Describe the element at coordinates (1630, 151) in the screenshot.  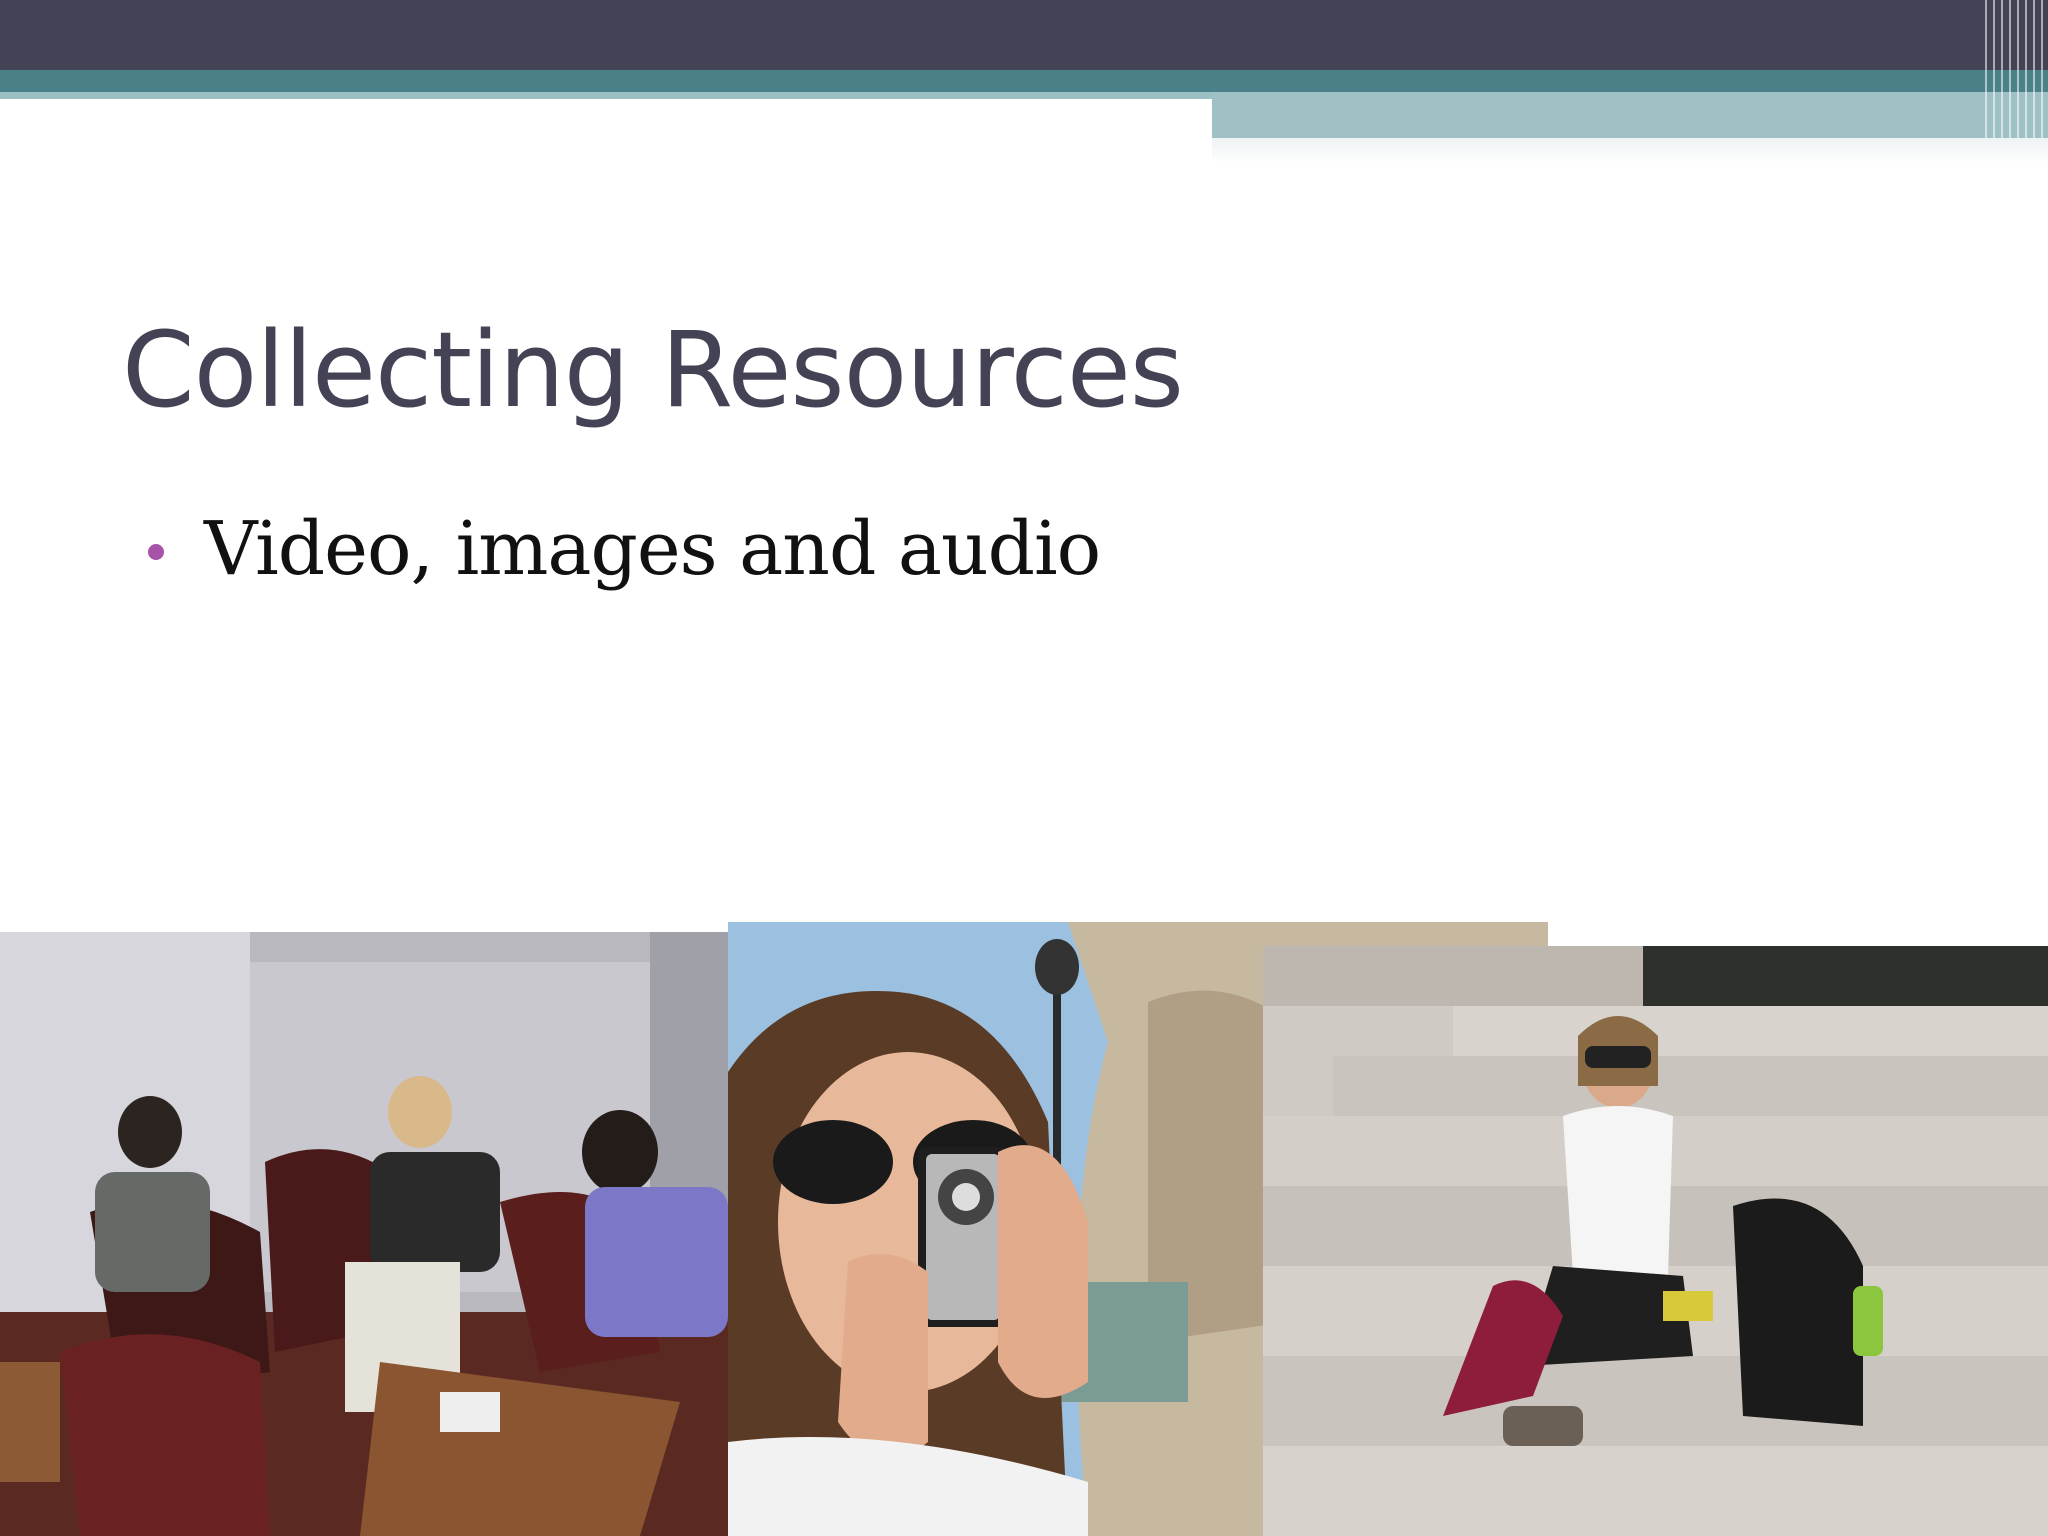
I see `header-band-fade` at that location.